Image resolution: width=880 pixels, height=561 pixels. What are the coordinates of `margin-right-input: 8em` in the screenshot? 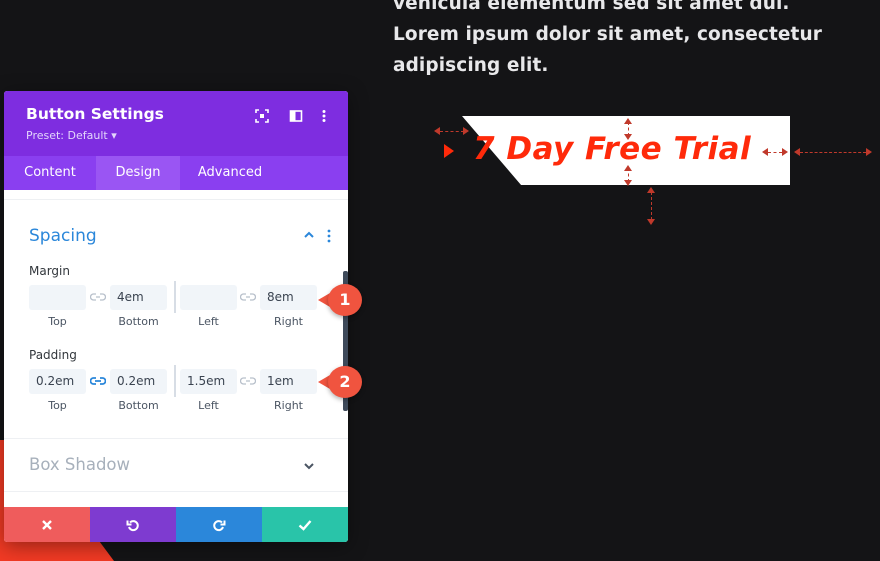 It's located at (288, 297).